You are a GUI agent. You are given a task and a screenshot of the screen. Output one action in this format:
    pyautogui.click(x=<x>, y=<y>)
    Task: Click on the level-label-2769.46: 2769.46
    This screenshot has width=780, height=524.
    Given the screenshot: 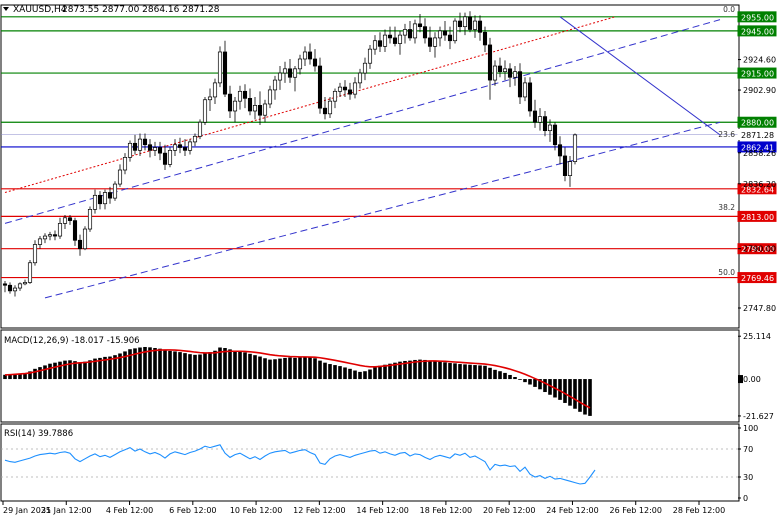 What is the action you would take?
    pyautogui.click(x=757, y=278)
    